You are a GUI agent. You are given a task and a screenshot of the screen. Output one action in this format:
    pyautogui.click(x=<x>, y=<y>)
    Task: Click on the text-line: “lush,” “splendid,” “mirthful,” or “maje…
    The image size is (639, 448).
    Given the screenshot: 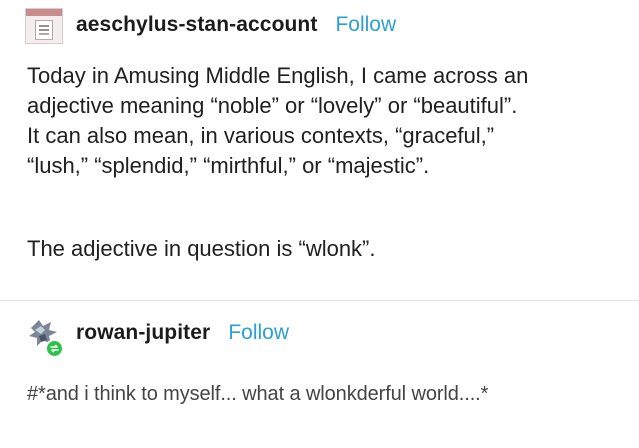 What is the action you would take?
    pyautogui.click(x=228, y=165)
    